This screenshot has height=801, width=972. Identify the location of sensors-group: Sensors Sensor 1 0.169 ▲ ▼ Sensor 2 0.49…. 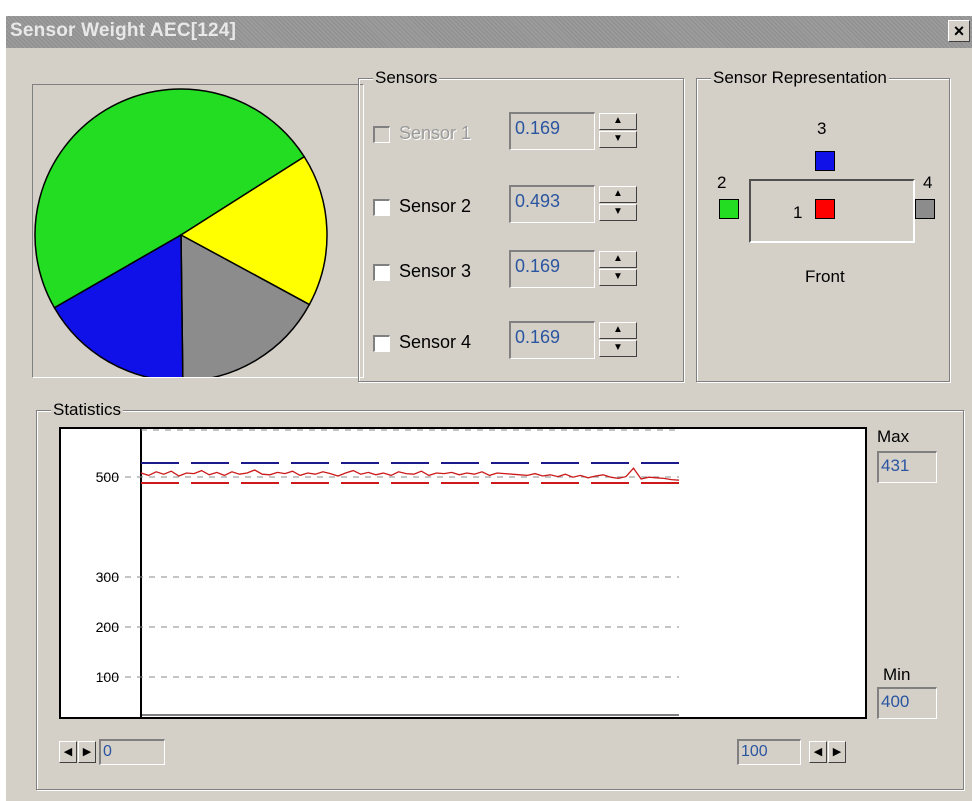
(521, 225).